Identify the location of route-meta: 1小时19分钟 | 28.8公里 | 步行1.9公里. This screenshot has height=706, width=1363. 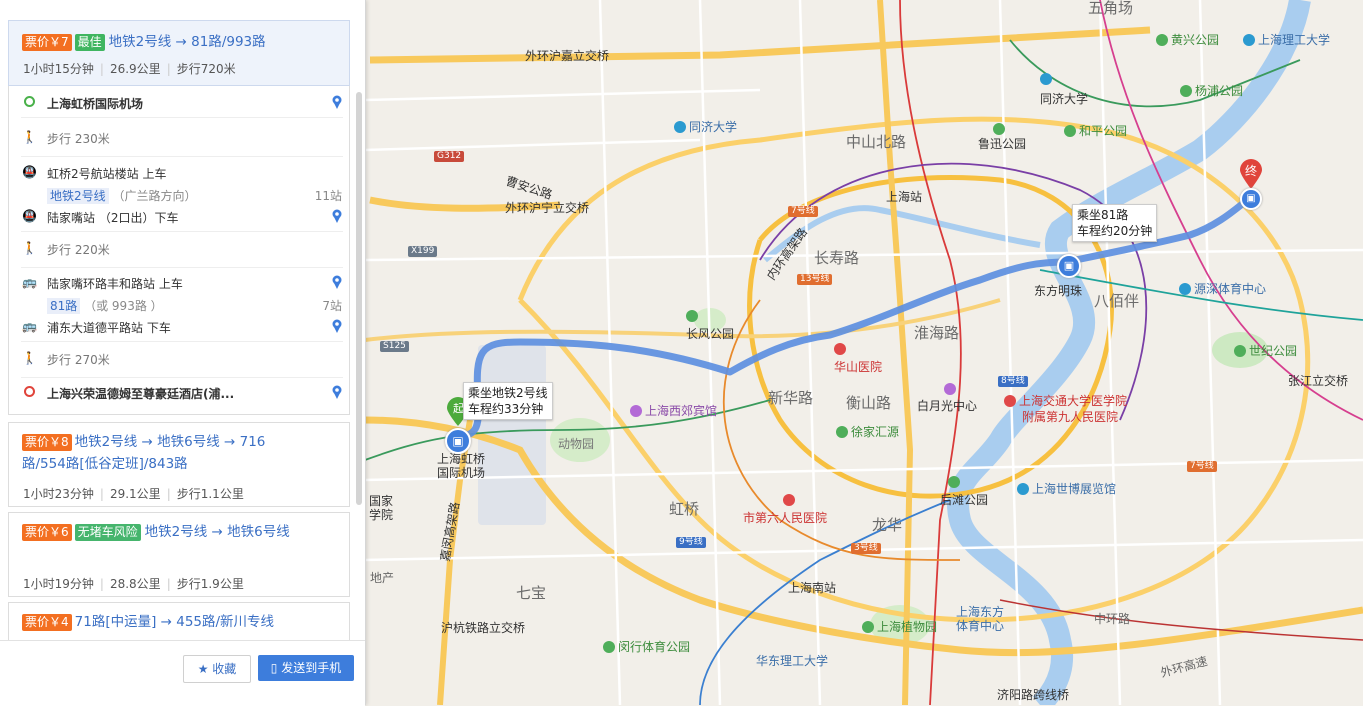
(133, 584).